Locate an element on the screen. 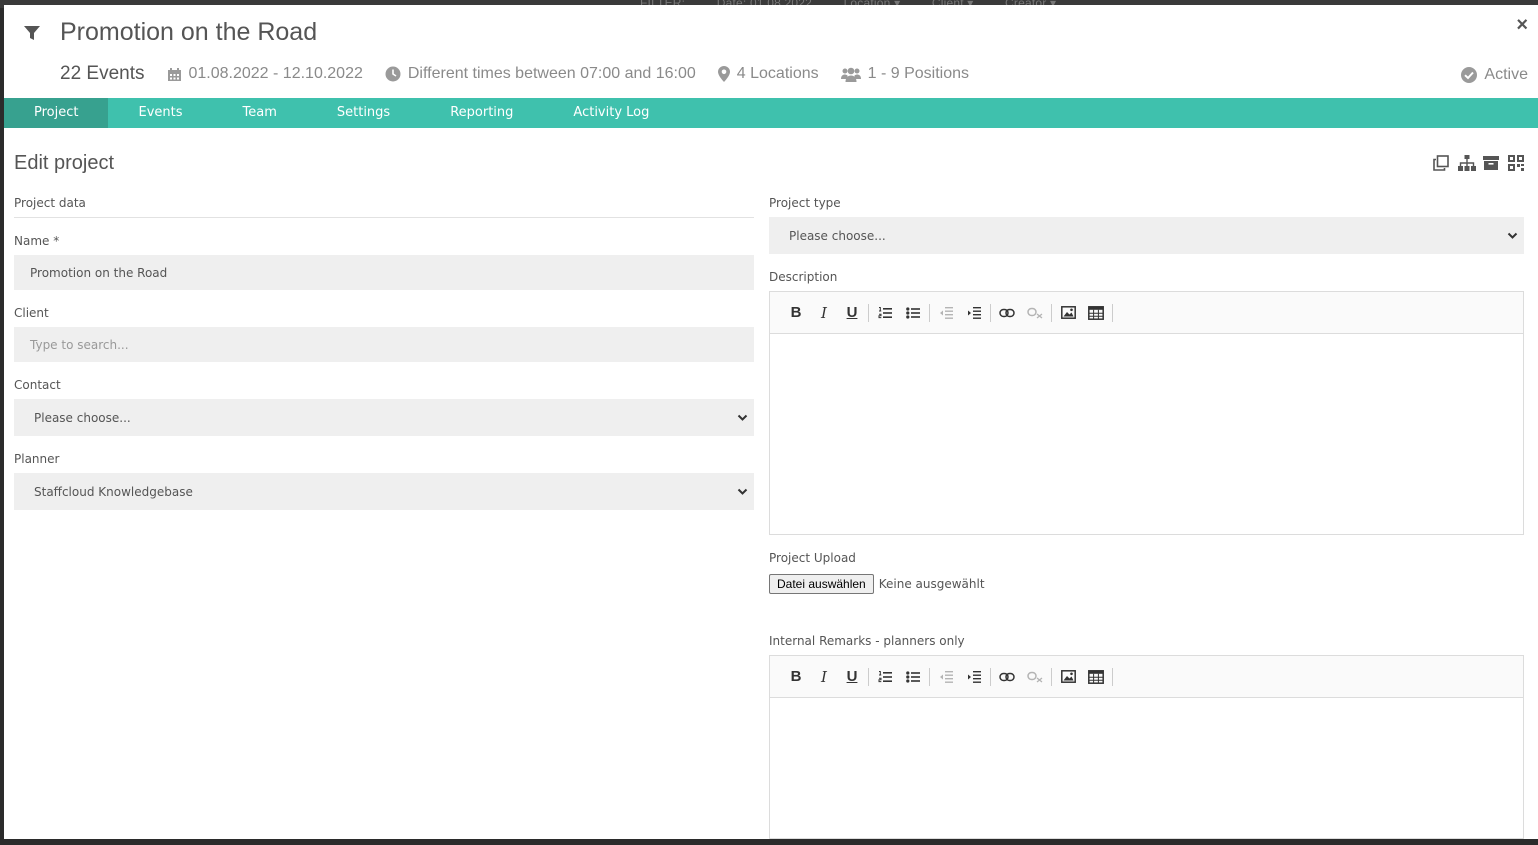  project-type-label: Project type is located at coordinates (805, 203).